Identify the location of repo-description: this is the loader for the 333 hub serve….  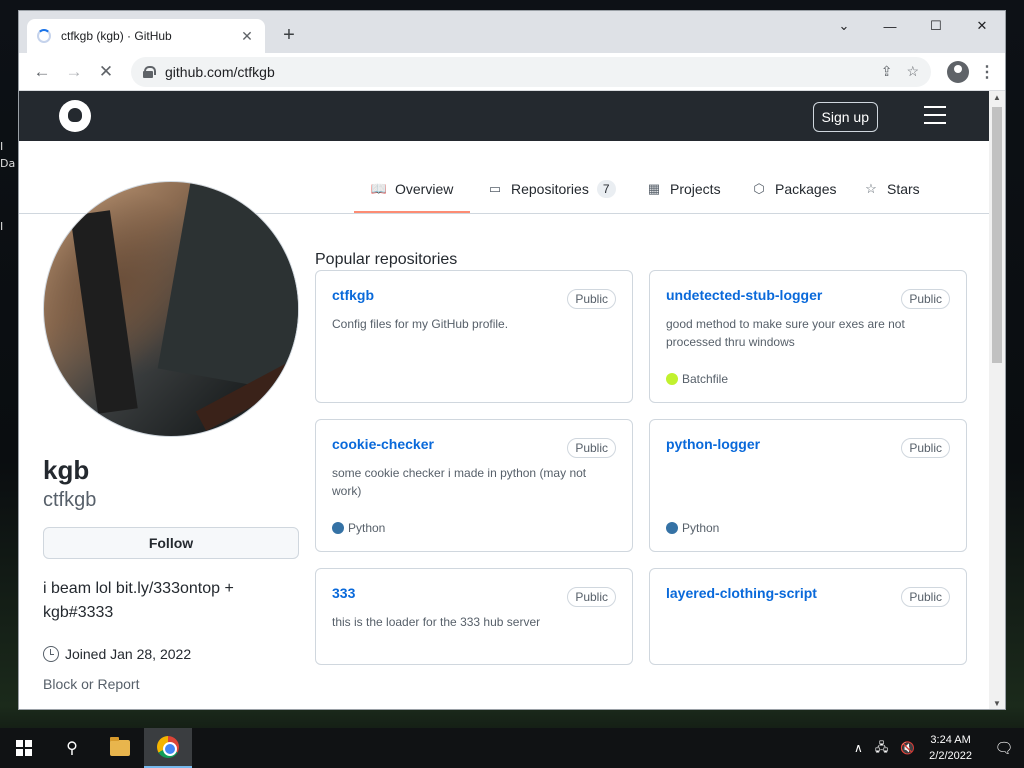
(436, 622).